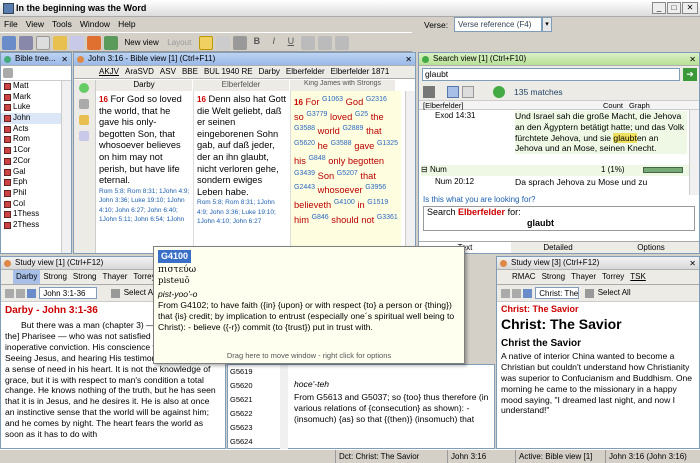 The image size is (700, 463). I want to click on find-icon, so click(77, 43).